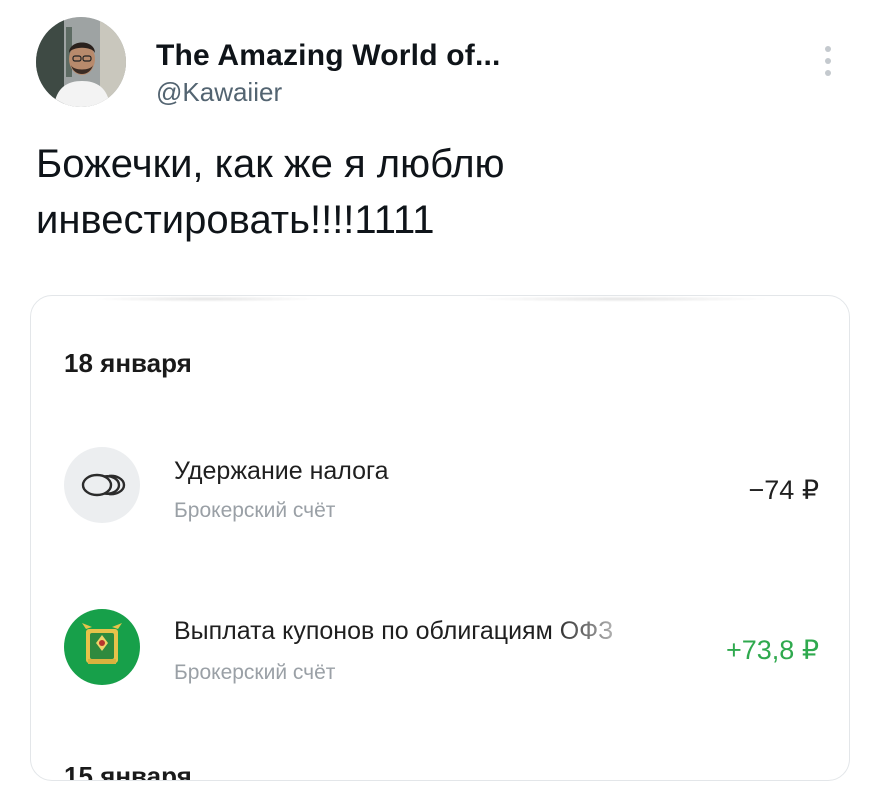  I want to click on more-options-icon, so click(828, 61).